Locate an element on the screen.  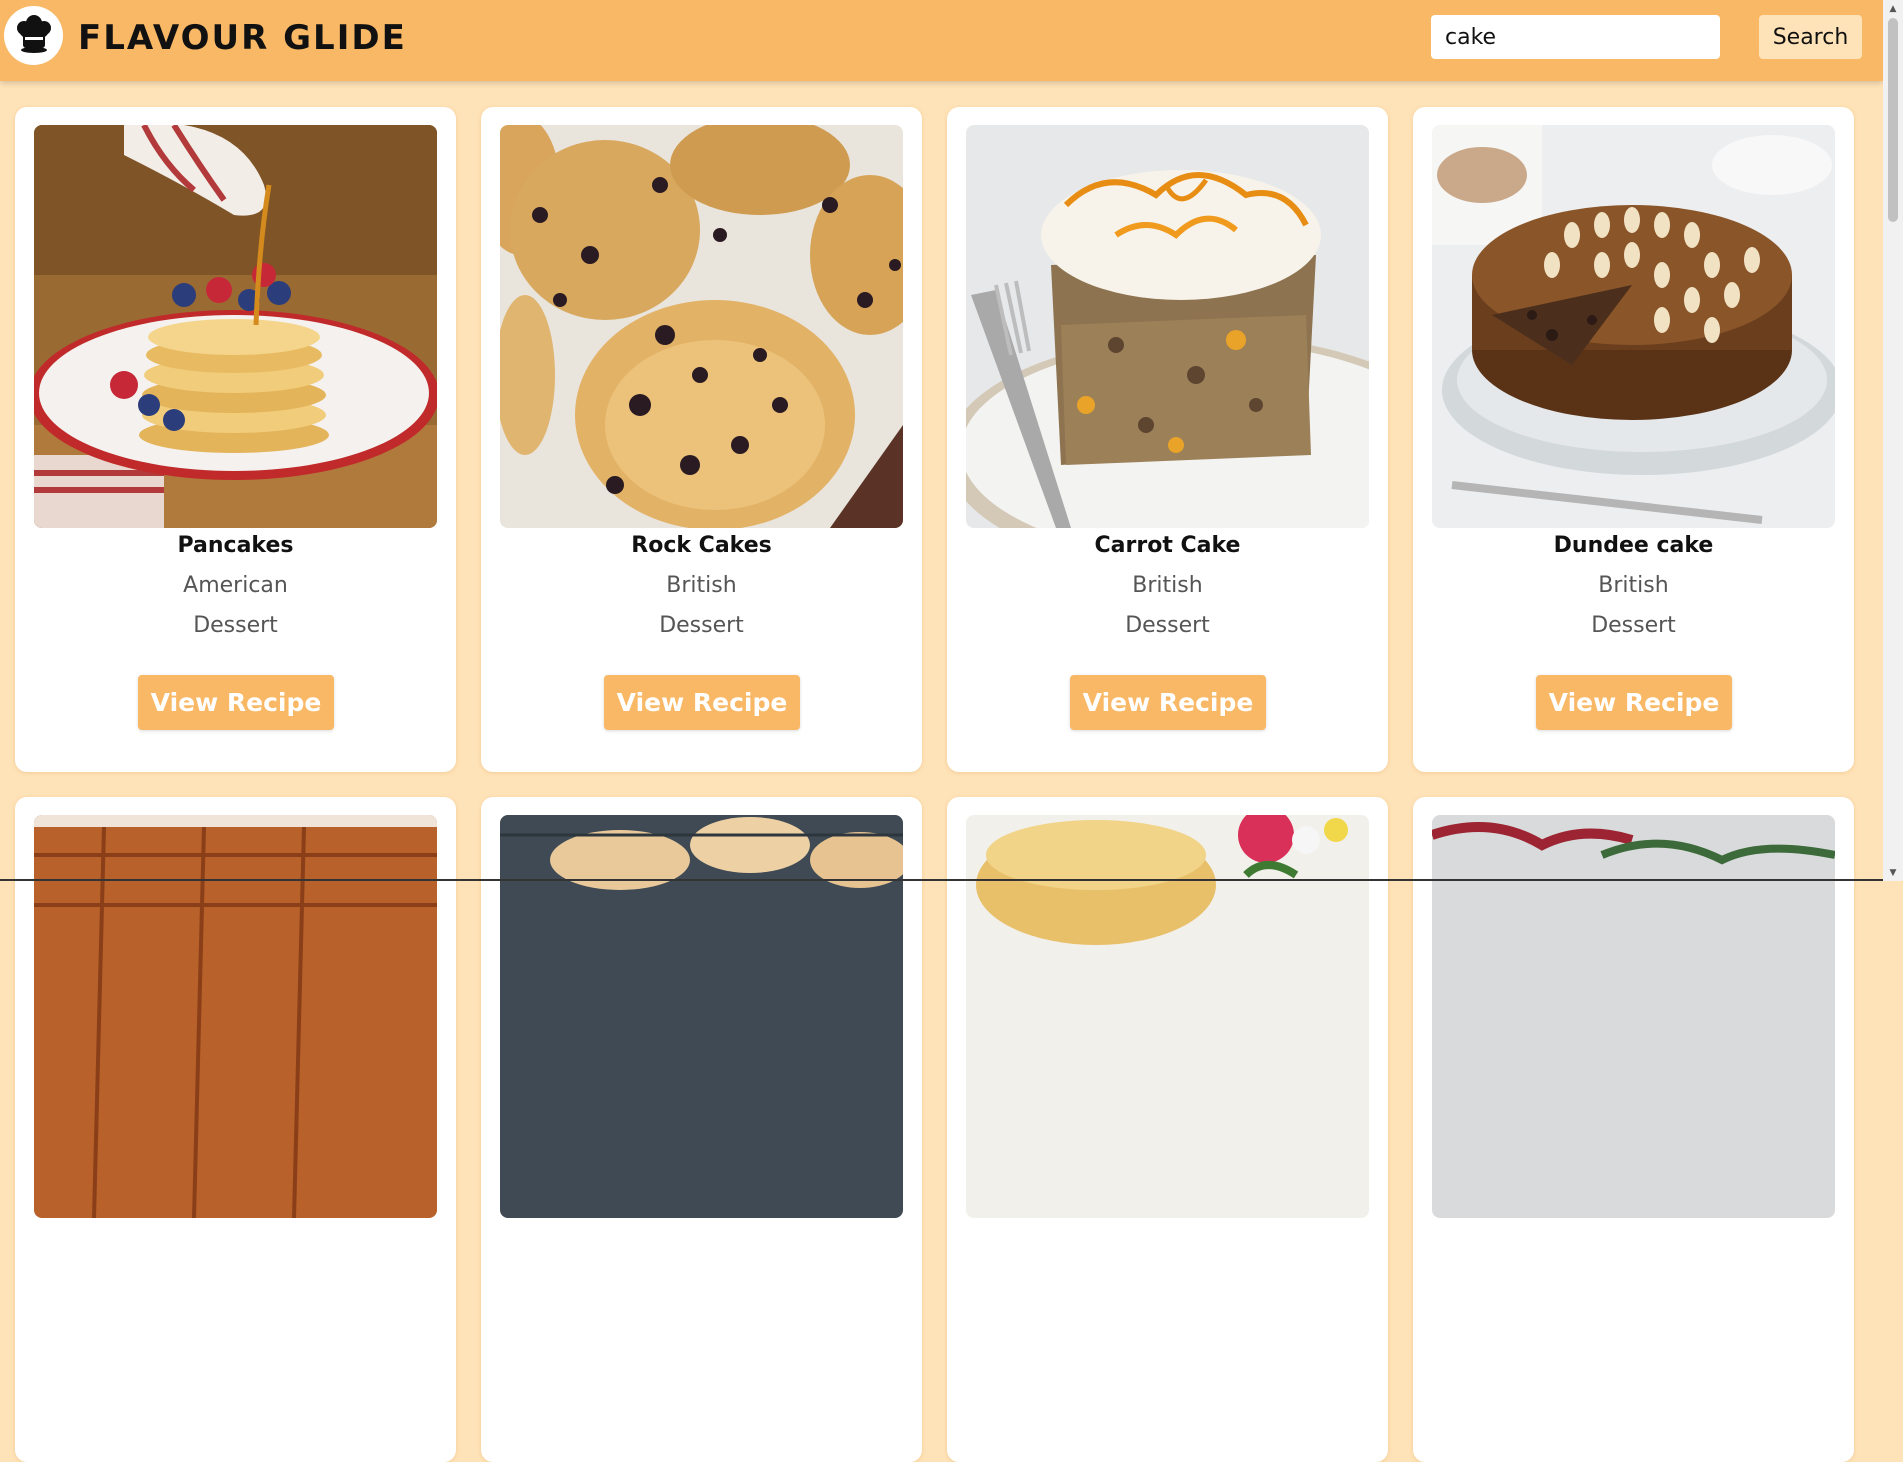
meal-card: Pancakes American Dessert View Recipe is located at coordinates (235, 439).